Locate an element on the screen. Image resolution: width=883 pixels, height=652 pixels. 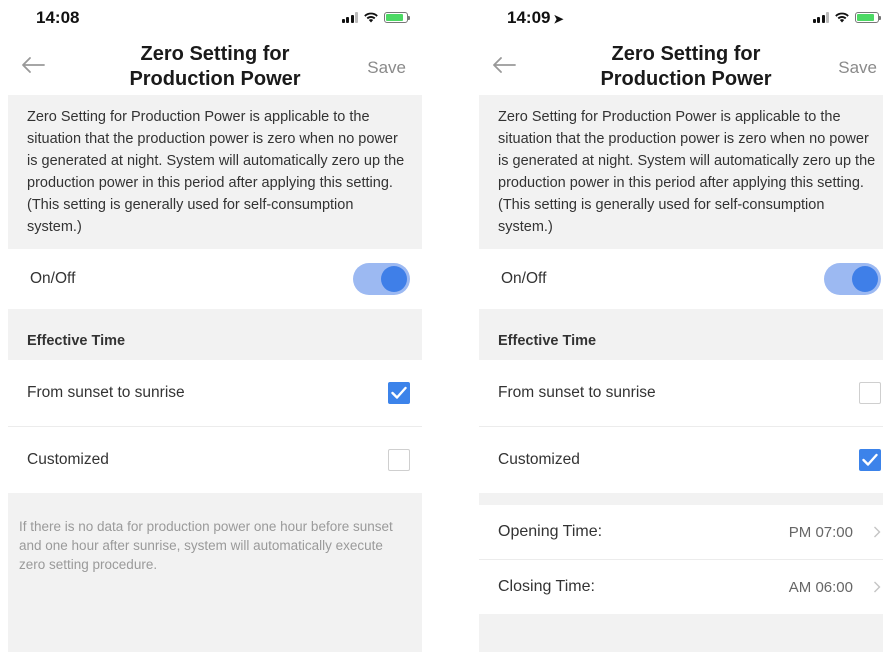
closing-time-label: Closing Time: is located at coordinates (546, 586).